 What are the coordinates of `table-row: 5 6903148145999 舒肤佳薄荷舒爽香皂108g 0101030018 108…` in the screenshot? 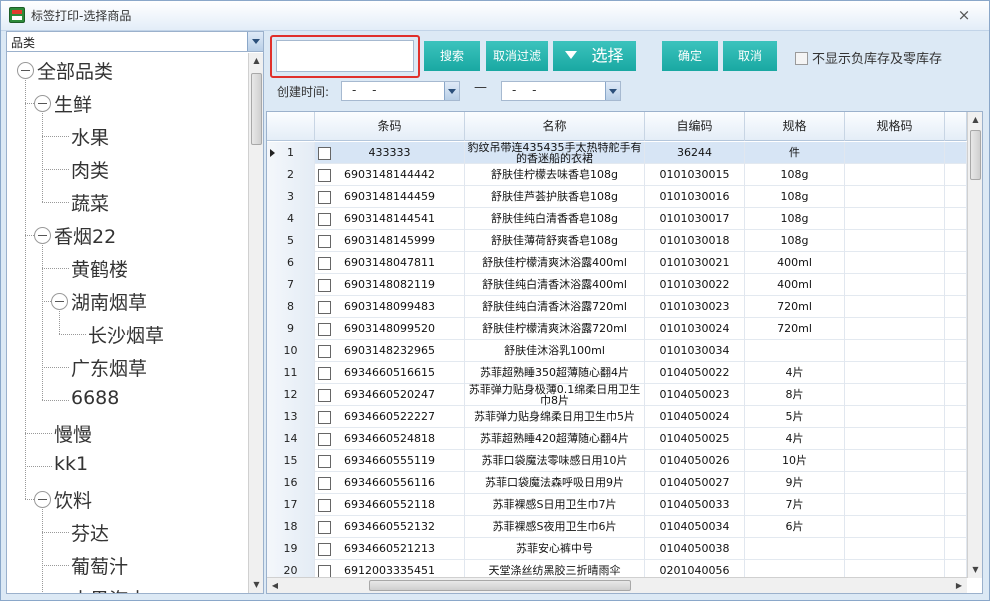 It's located at (617, 241).